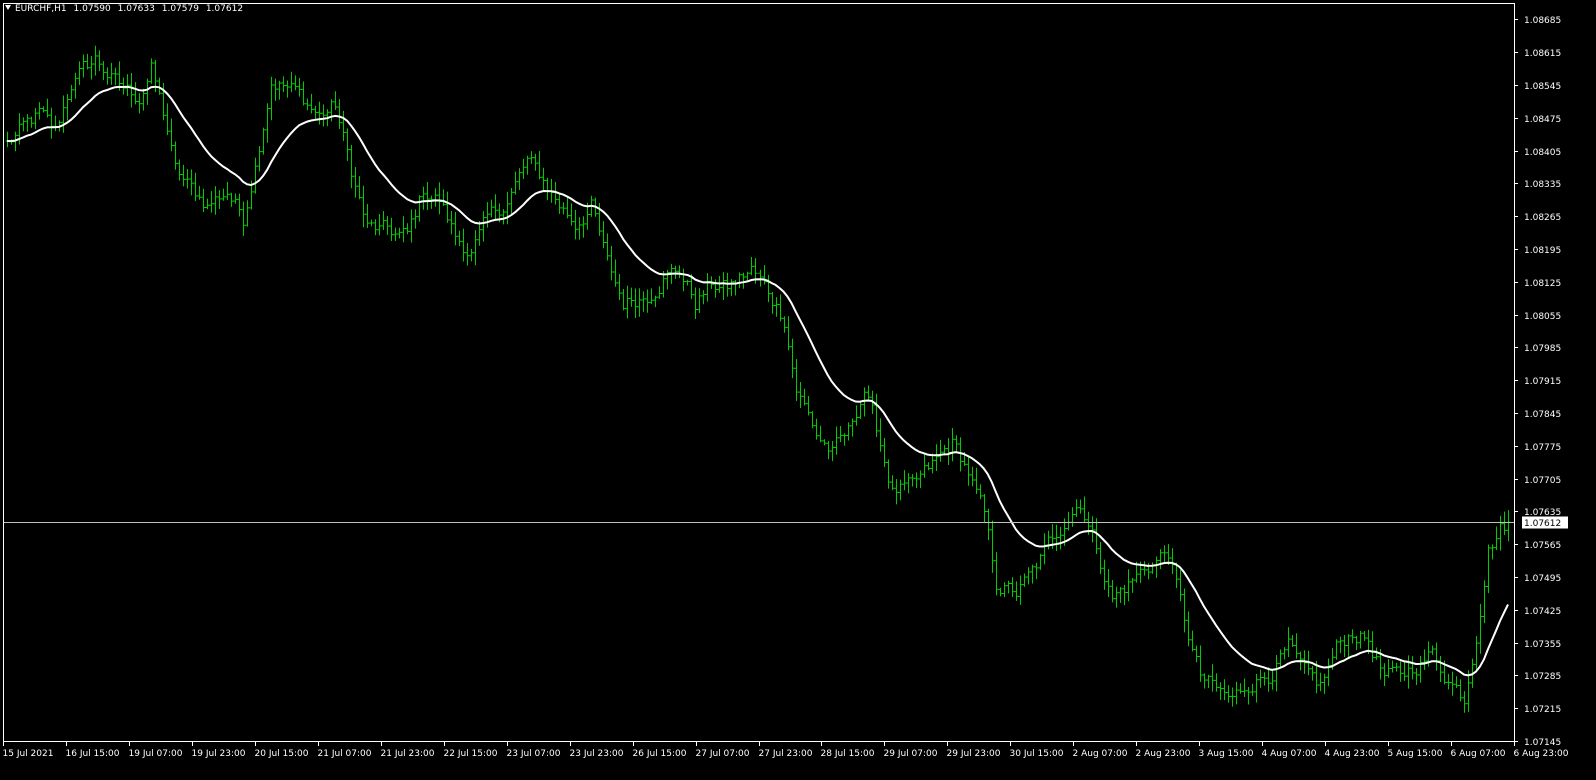 This screenshot has width=1596, height=780. I want to click on x-tick-label: 29 Jul 07:00, so click(911, 754).